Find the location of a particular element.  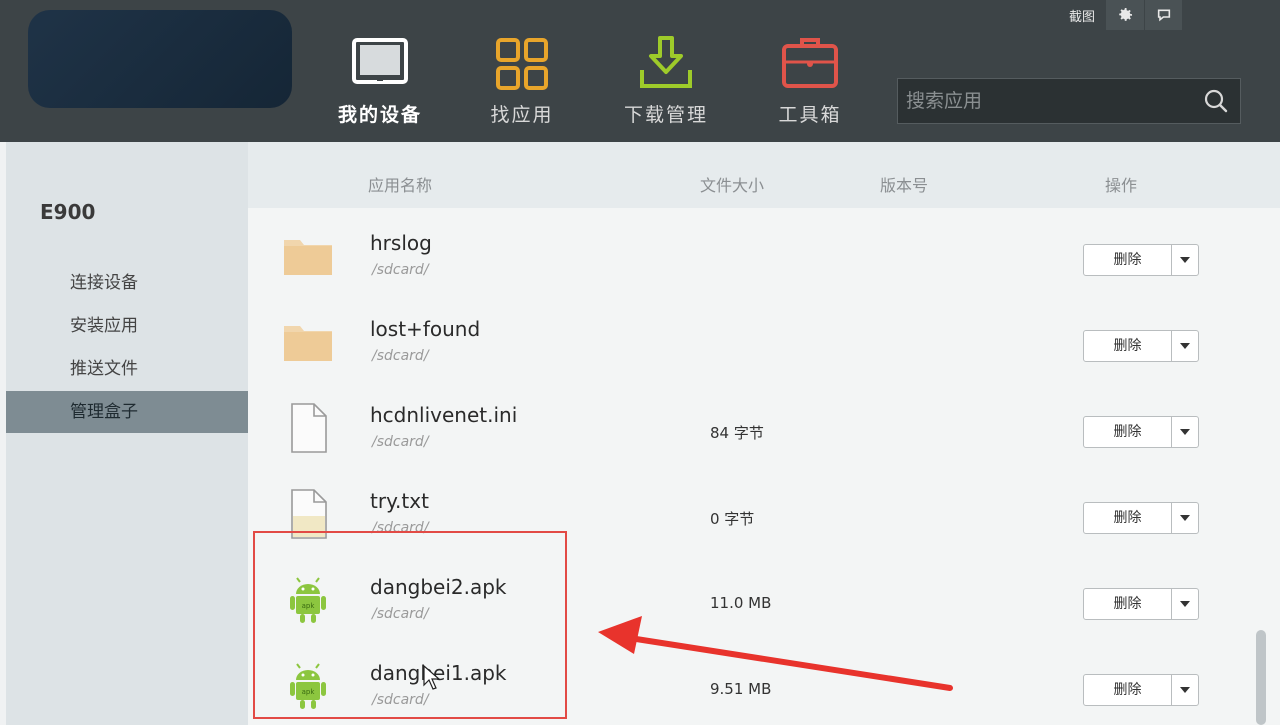

grid-icon is located at coordinates (522, 64).